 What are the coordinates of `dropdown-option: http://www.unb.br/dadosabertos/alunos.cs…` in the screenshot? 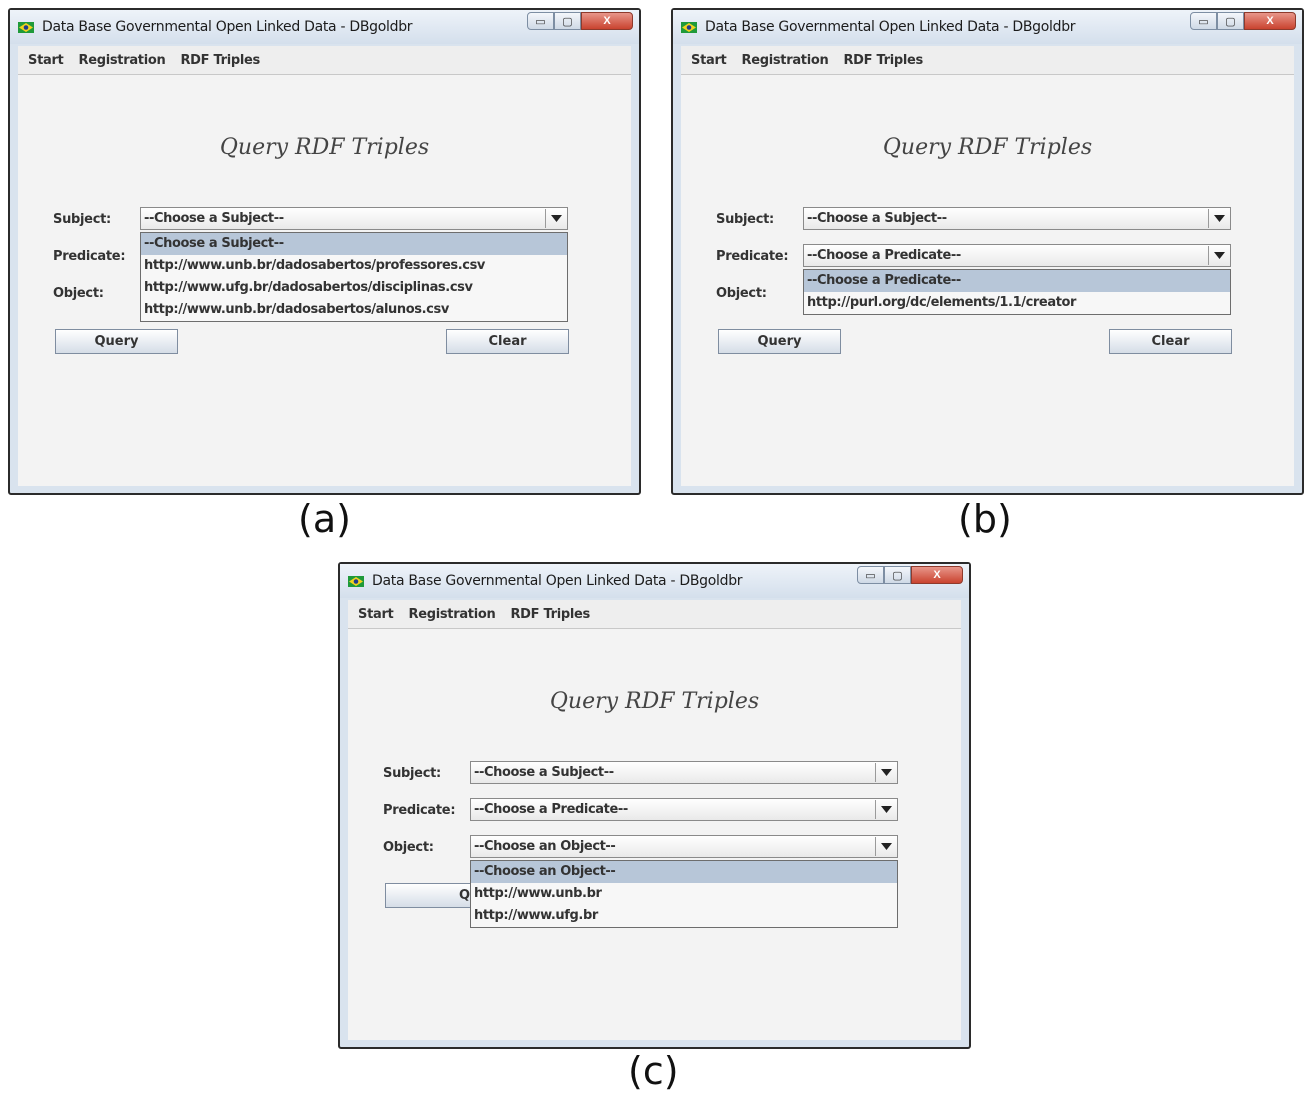 It's located at (354, 310).